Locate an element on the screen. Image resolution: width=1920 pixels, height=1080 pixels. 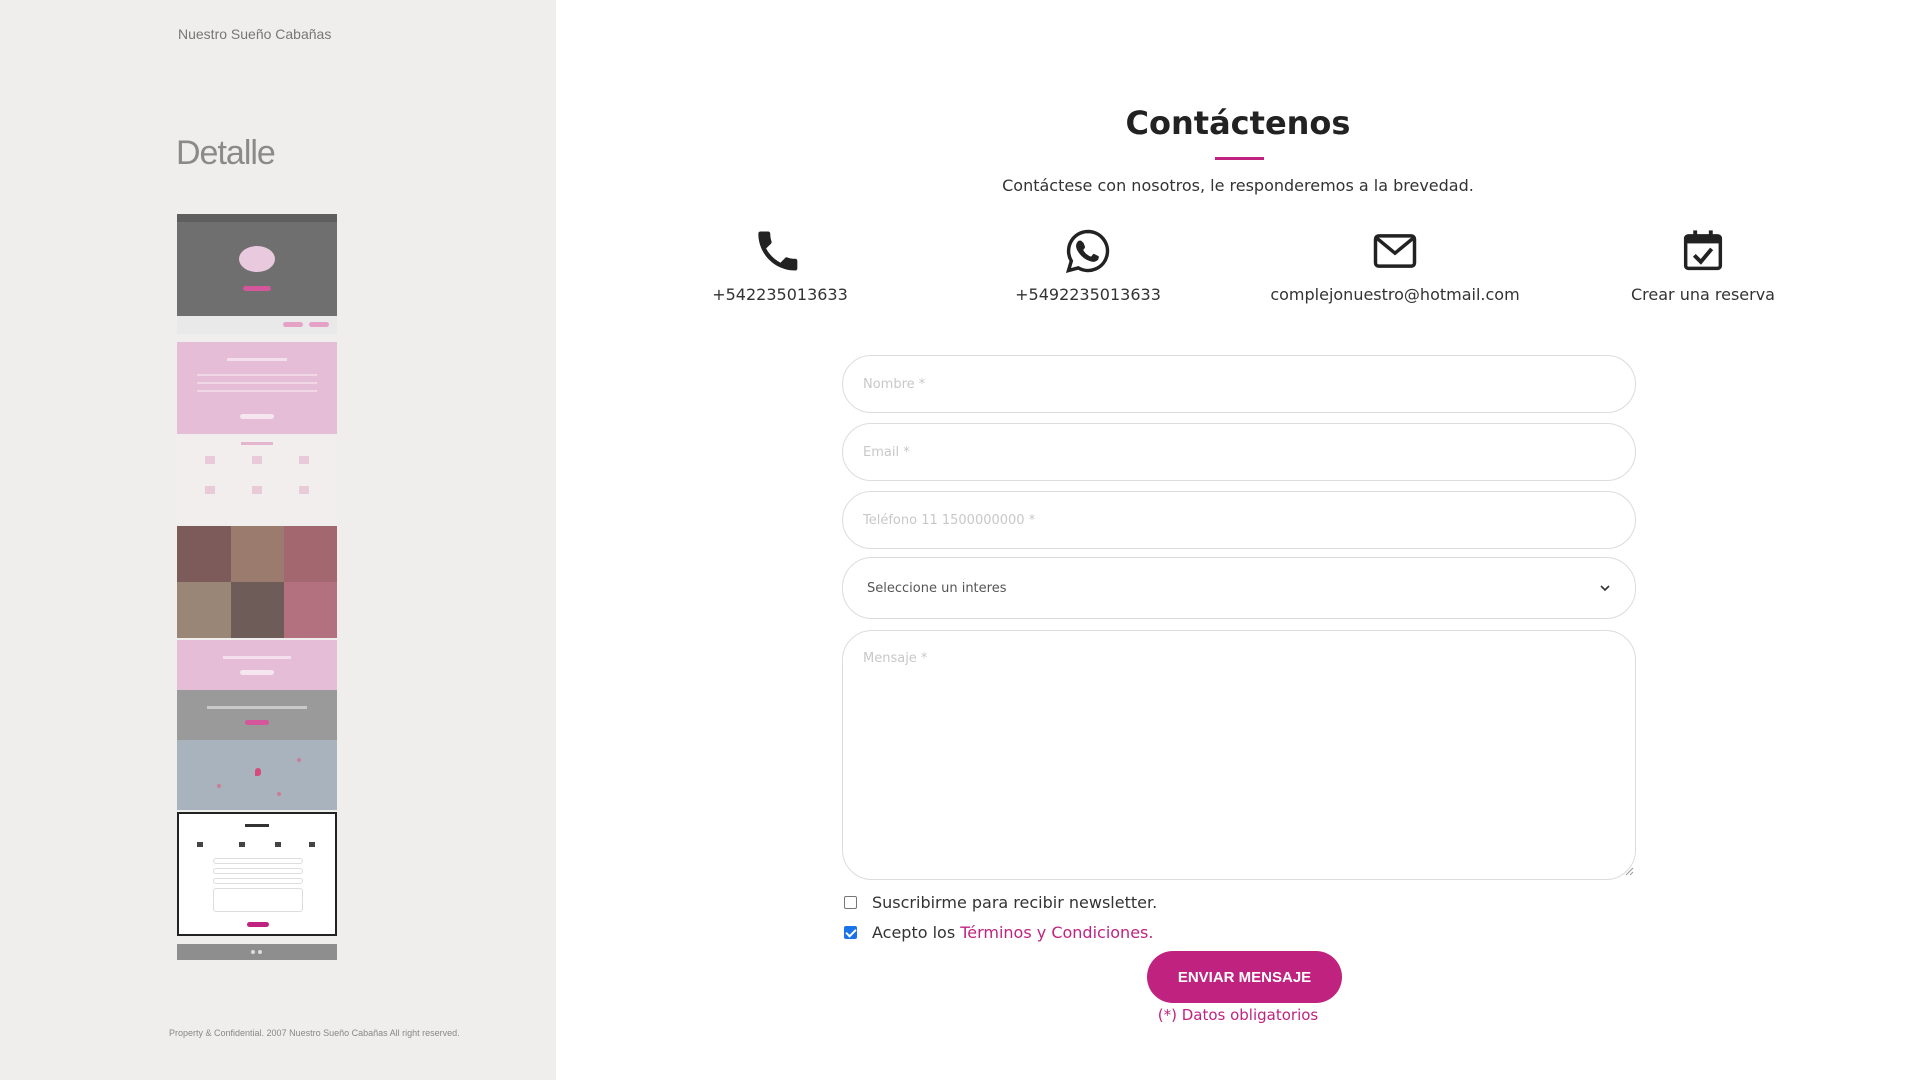
phone-icon is located at coordinates (778, 251).